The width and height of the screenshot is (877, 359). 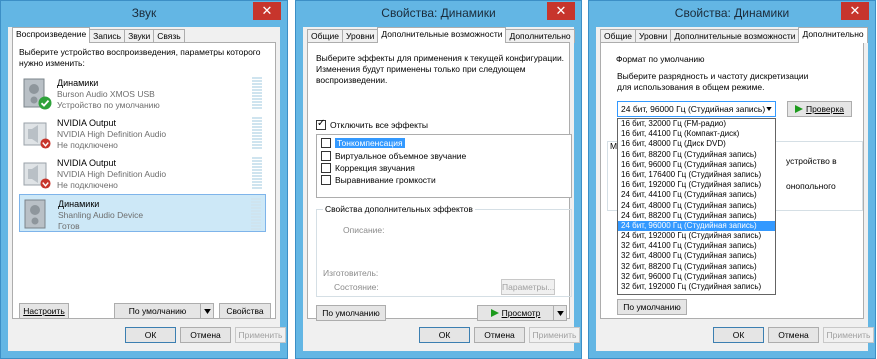 I want to click on default-check-icon, so click(x=45, y=103).